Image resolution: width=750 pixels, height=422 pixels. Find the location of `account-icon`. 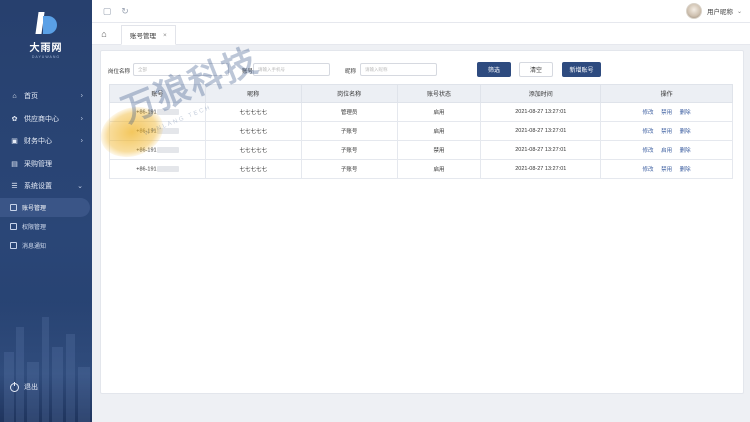

account-icon is located at coordinates (13, 207).